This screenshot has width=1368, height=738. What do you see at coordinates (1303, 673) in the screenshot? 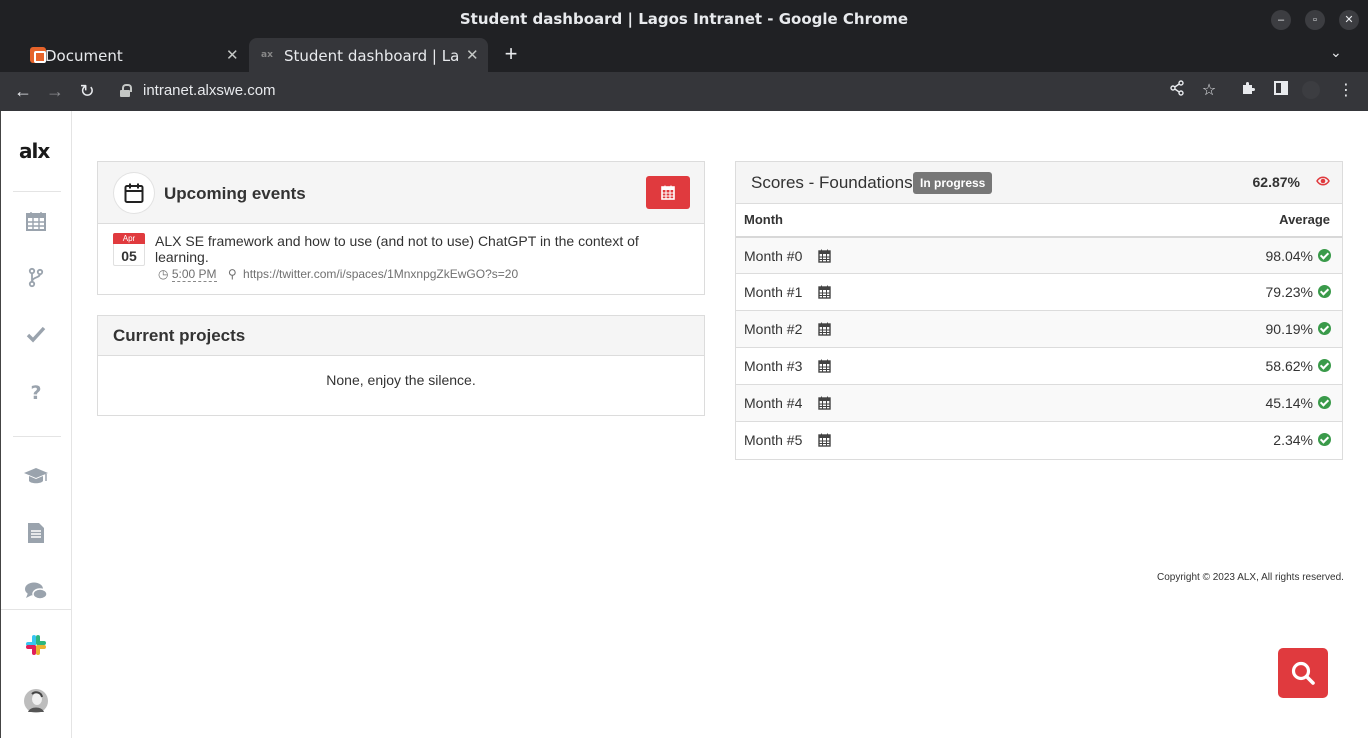
I see `search-button` at bounding box center [1303, 673].